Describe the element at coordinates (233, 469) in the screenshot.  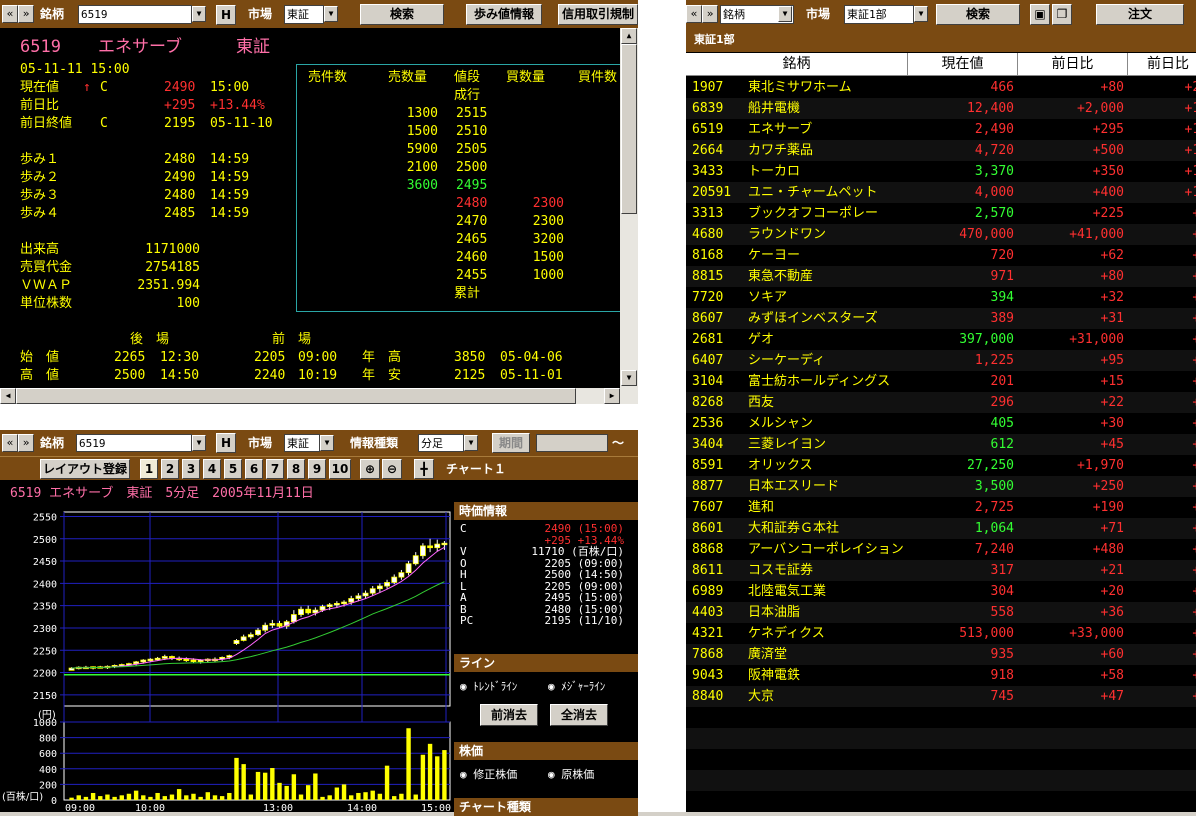
I see `layout-page-5: 5` at that location.